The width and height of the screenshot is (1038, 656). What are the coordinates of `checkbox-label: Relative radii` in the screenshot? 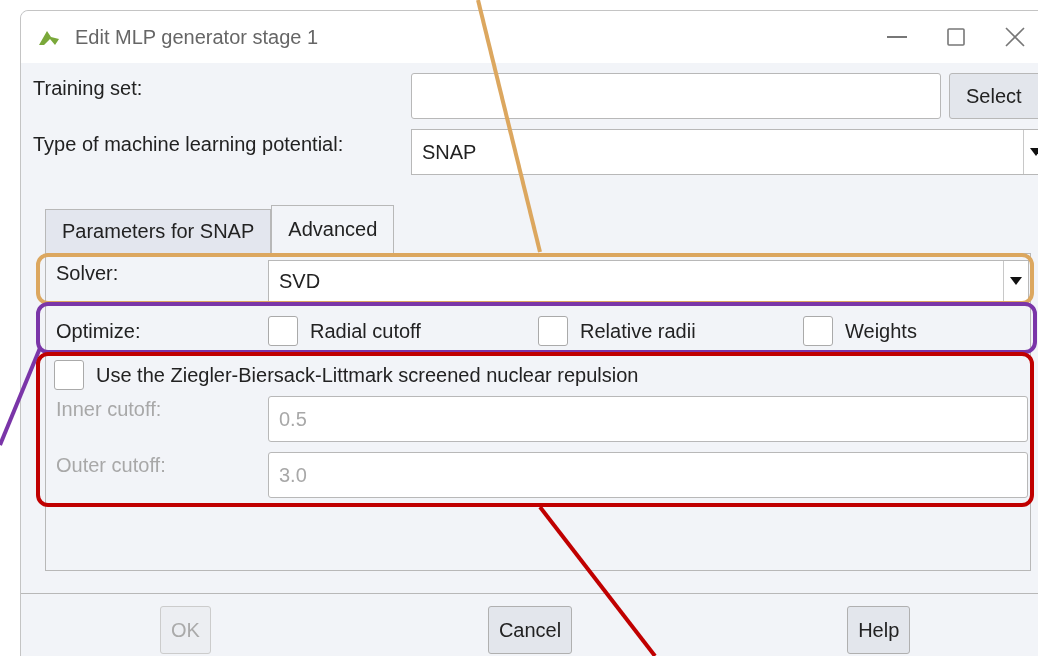 It's located at (638, 331).